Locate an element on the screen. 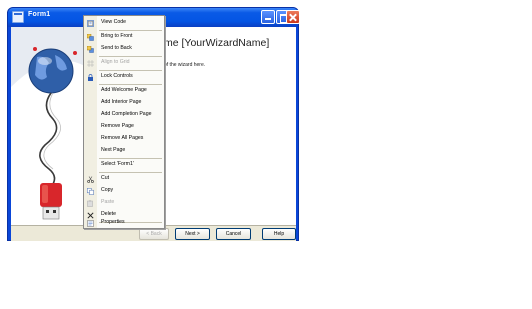  menu-item-properties: Properties is located at coordinates (125, 223).